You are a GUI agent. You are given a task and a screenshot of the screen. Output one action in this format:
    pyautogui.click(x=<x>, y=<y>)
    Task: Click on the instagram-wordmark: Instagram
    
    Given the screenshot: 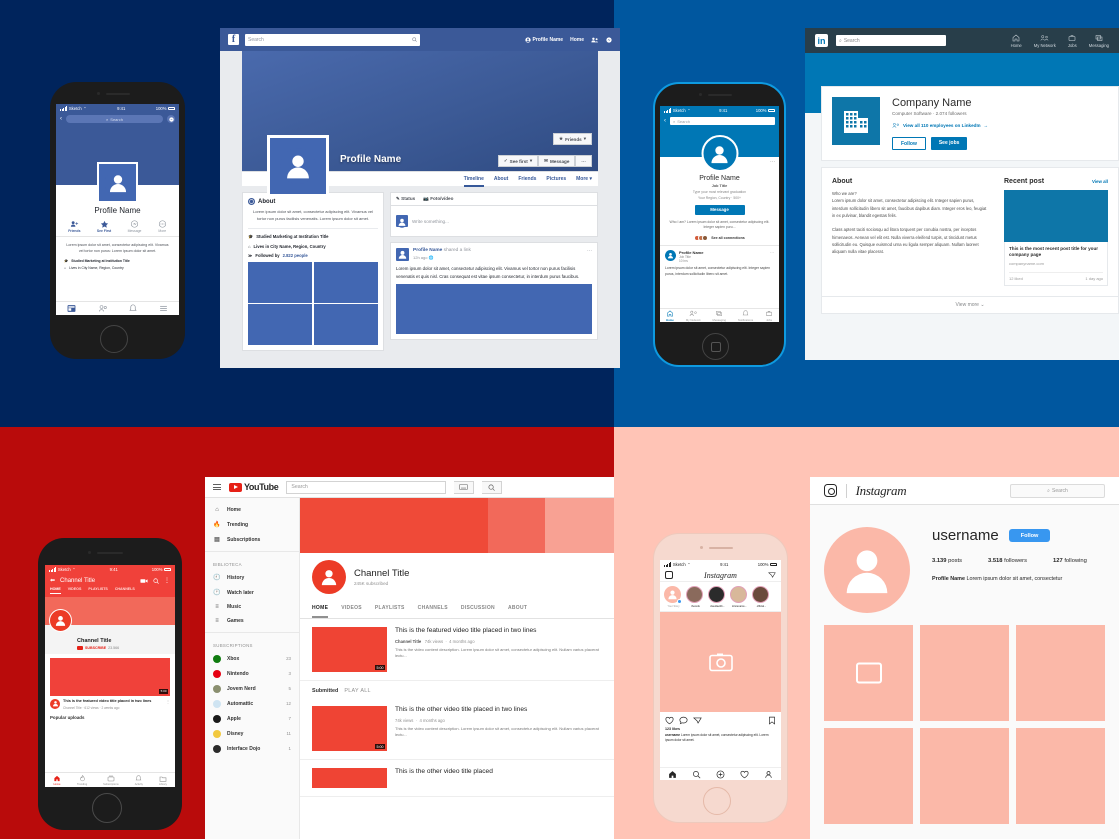 What is the action you would take?
    pyautogui.click(x=881, y=491)
    